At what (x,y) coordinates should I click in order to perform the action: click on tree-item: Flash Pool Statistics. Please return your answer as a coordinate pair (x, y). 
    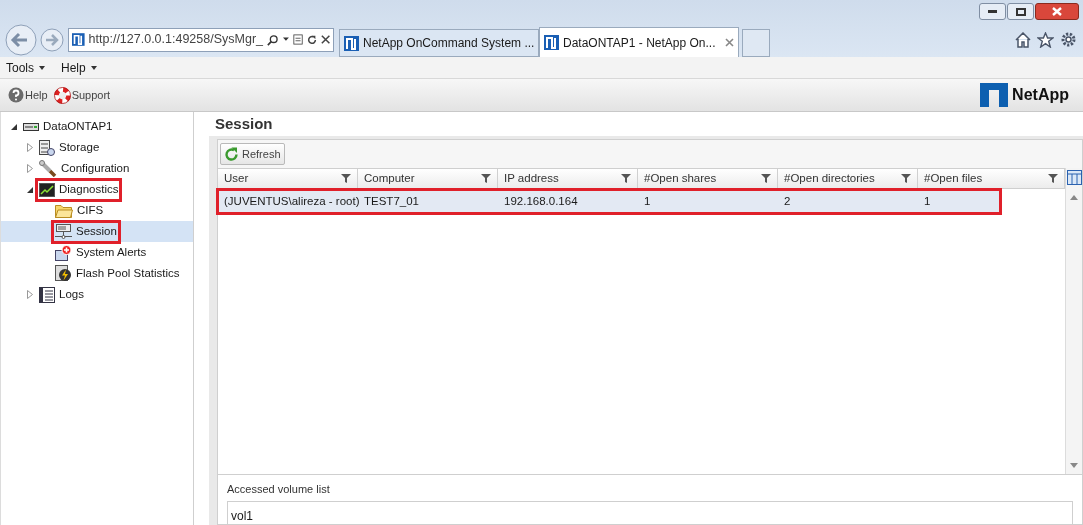
    Looking at the image, I should click on (117, 273).